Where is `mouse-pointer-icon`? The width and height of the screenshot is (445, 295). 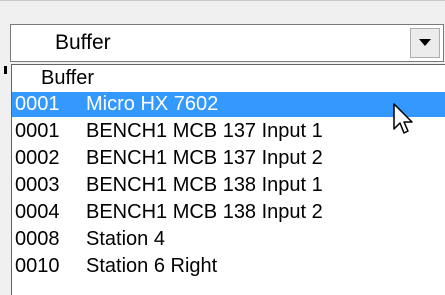
mouse-pointer-icon is located at coordinates (403, 118).